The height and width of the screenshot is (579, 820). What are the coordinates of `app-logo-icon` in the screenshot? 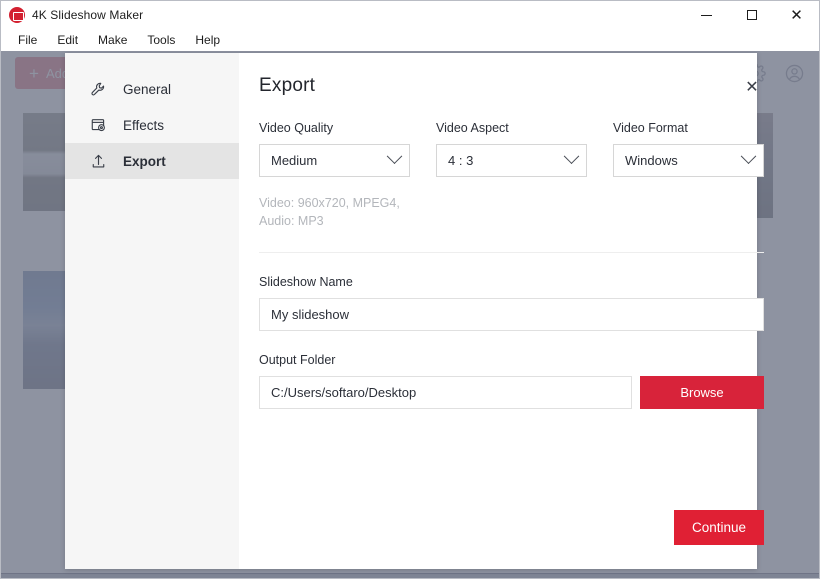 It's located at (17, 15).